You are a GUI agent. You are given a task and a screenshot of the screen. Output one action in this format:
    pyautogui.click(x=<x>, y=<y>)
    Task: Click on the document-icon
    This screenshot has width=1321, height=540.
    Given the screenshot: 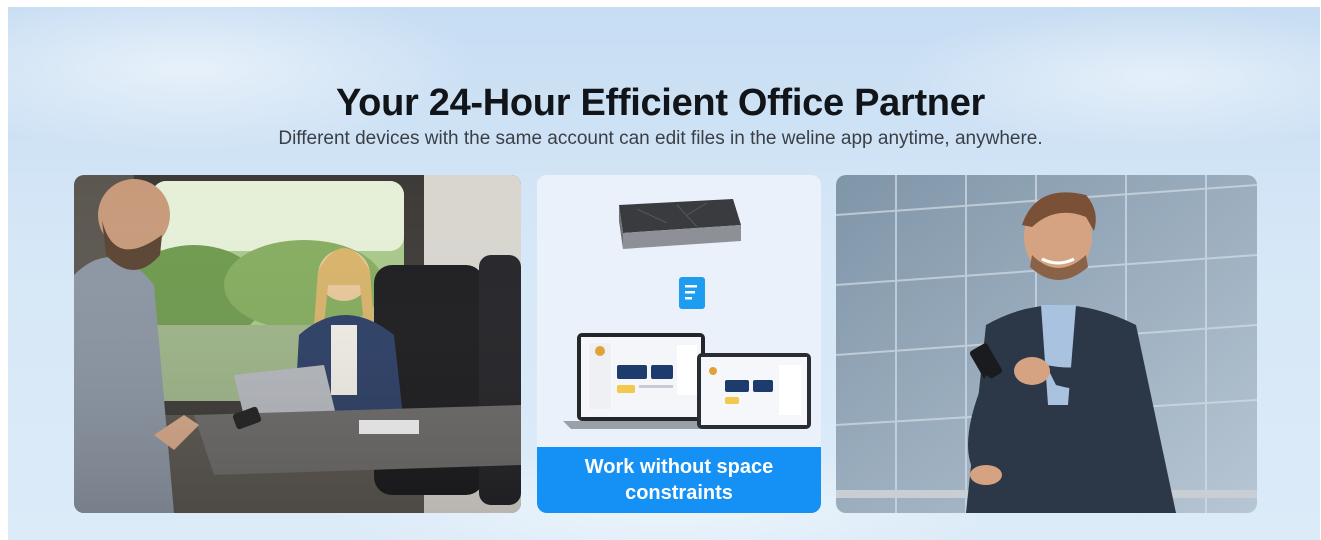 What is the action you would take?
    pyautogui.click(x=692, y=293)
    